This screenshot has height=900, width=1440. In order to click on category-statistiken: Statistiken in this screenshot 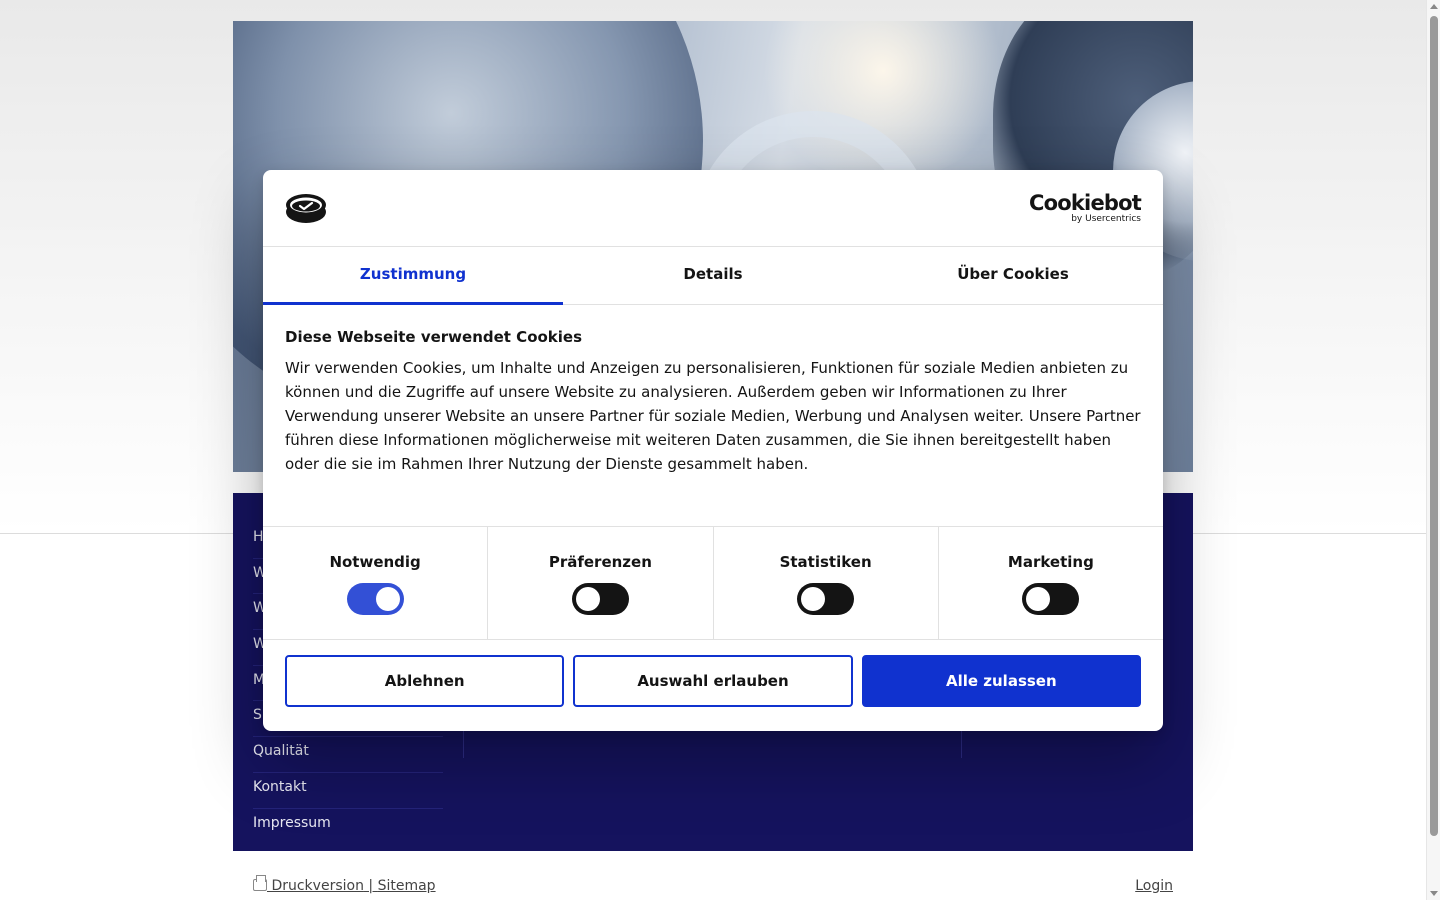, I will do `click(826, 583)`.